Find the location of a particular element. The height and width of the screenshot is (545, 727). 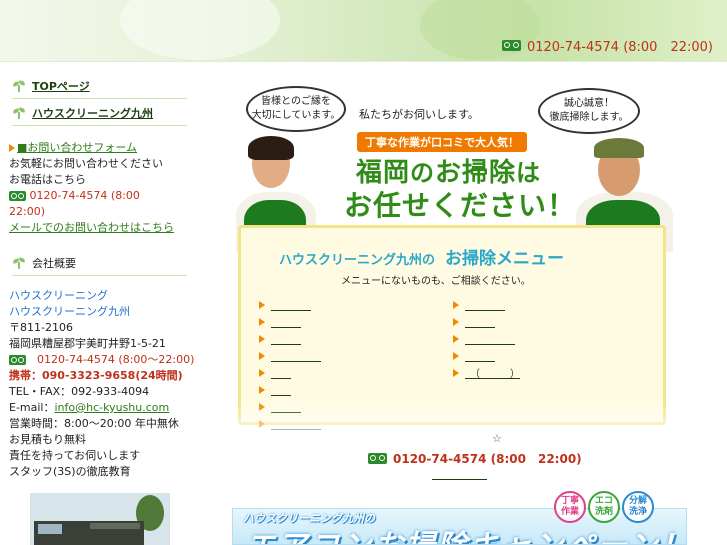

company-line-b: 責任を持ってお伺いします is located at coordinates (75, 455).